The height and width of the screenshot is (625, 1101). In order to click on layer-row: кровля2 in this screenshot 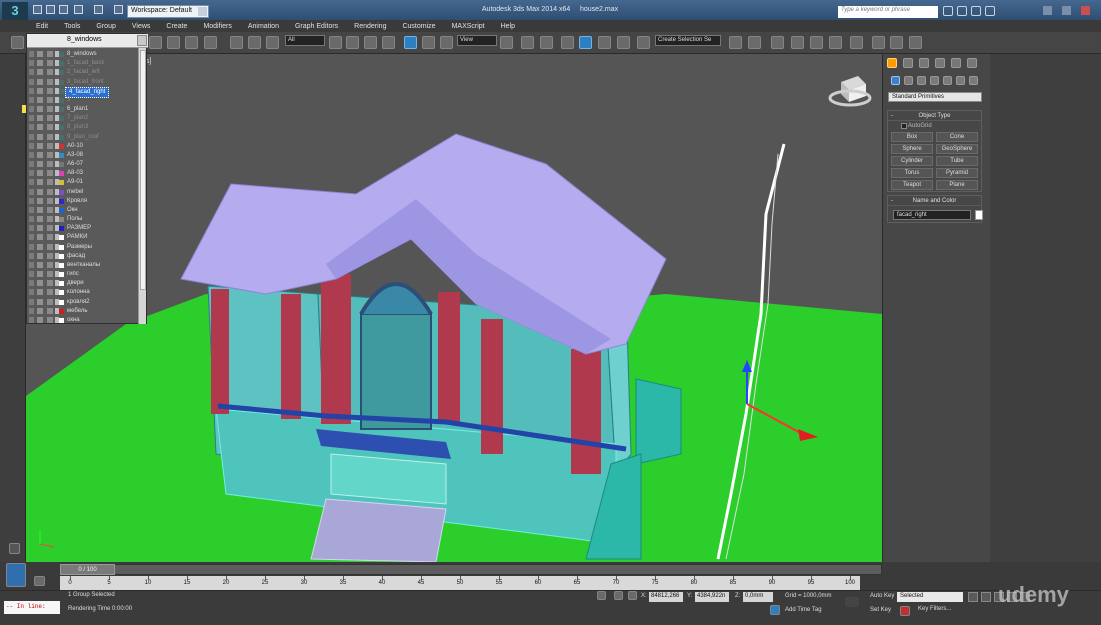, I will do `click(83, 302)`.